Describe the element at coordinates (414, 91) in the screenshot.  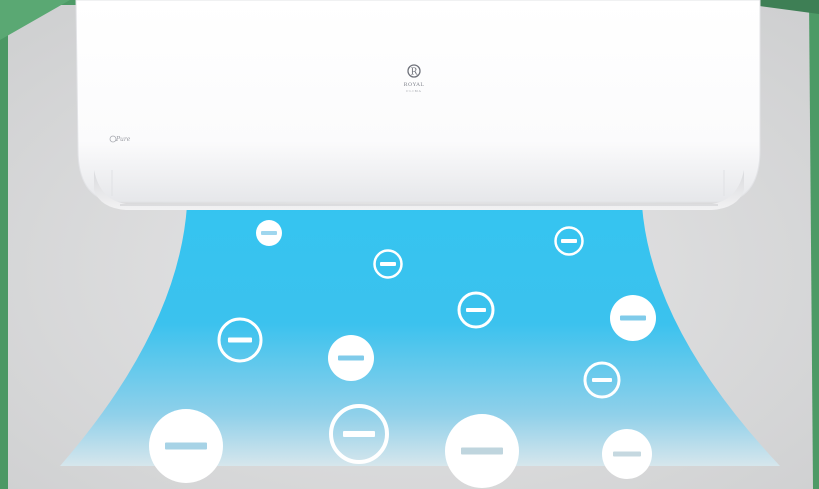
I see `brand-subline: CLIMA` at that location.